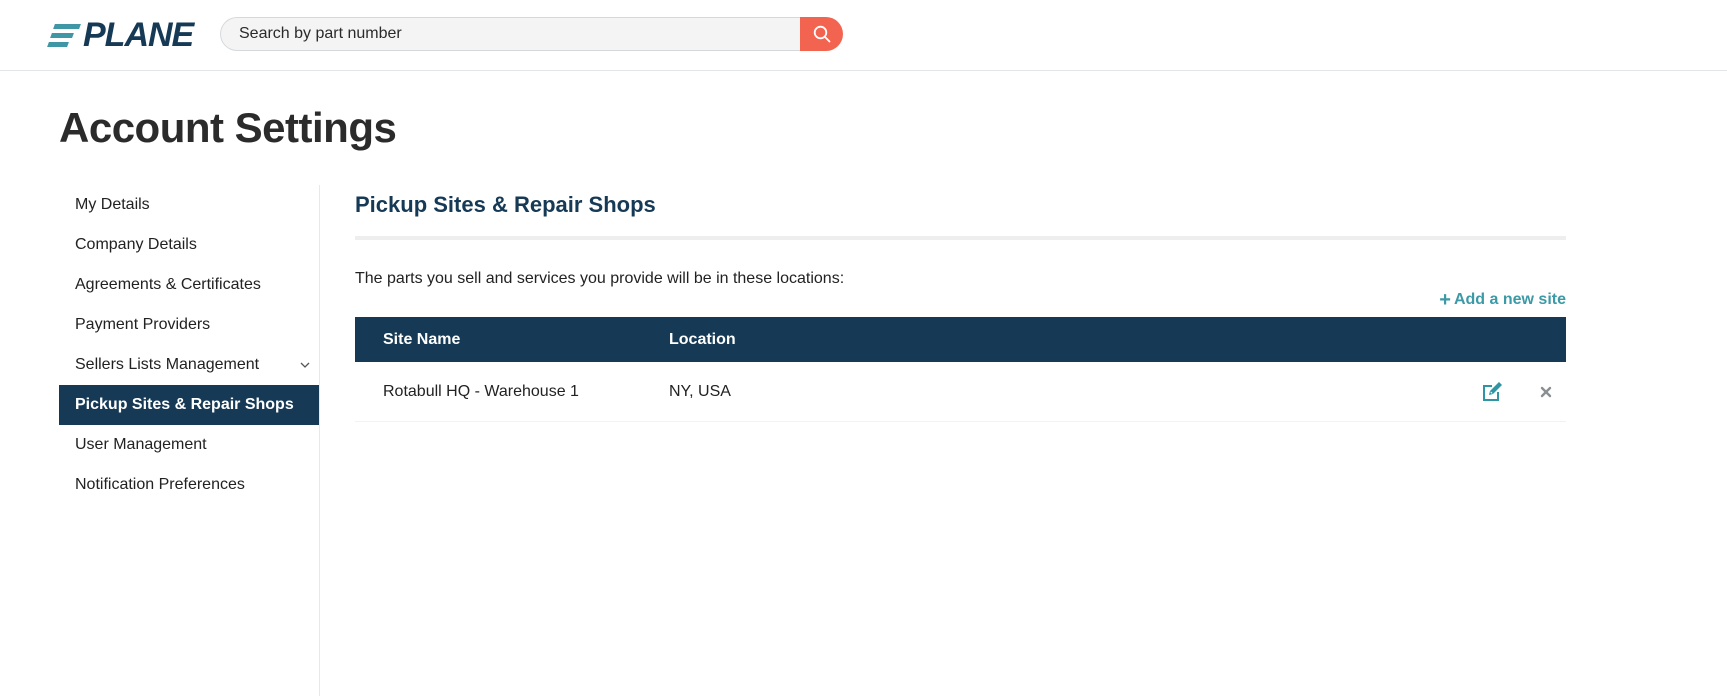 The height and width of the screenshot is (696, 1727). I want to click on sidebar-item-label: Notification Preferences, so click(160, 484).